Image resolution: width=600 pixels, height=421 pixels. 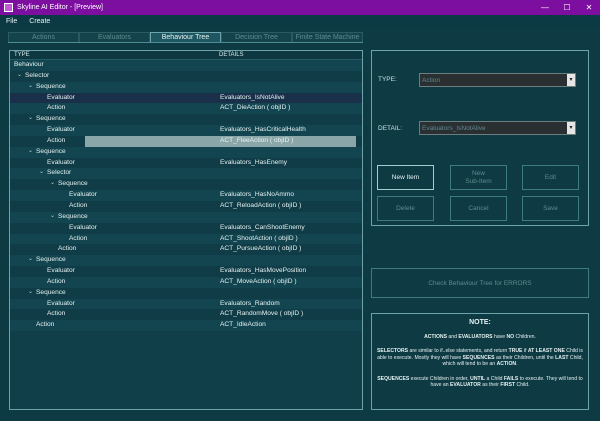 I want to click on tree-row: Action ACT_PursueAction ( objID ), so click(x=186, y=250).